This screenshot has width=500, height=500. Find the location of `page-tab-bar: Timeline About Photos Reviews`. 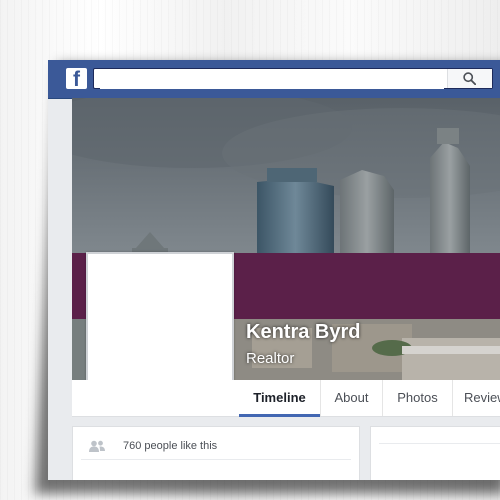

page-tab-bar: Timeline About Photos Reviews is located at coordinates (286, 398).